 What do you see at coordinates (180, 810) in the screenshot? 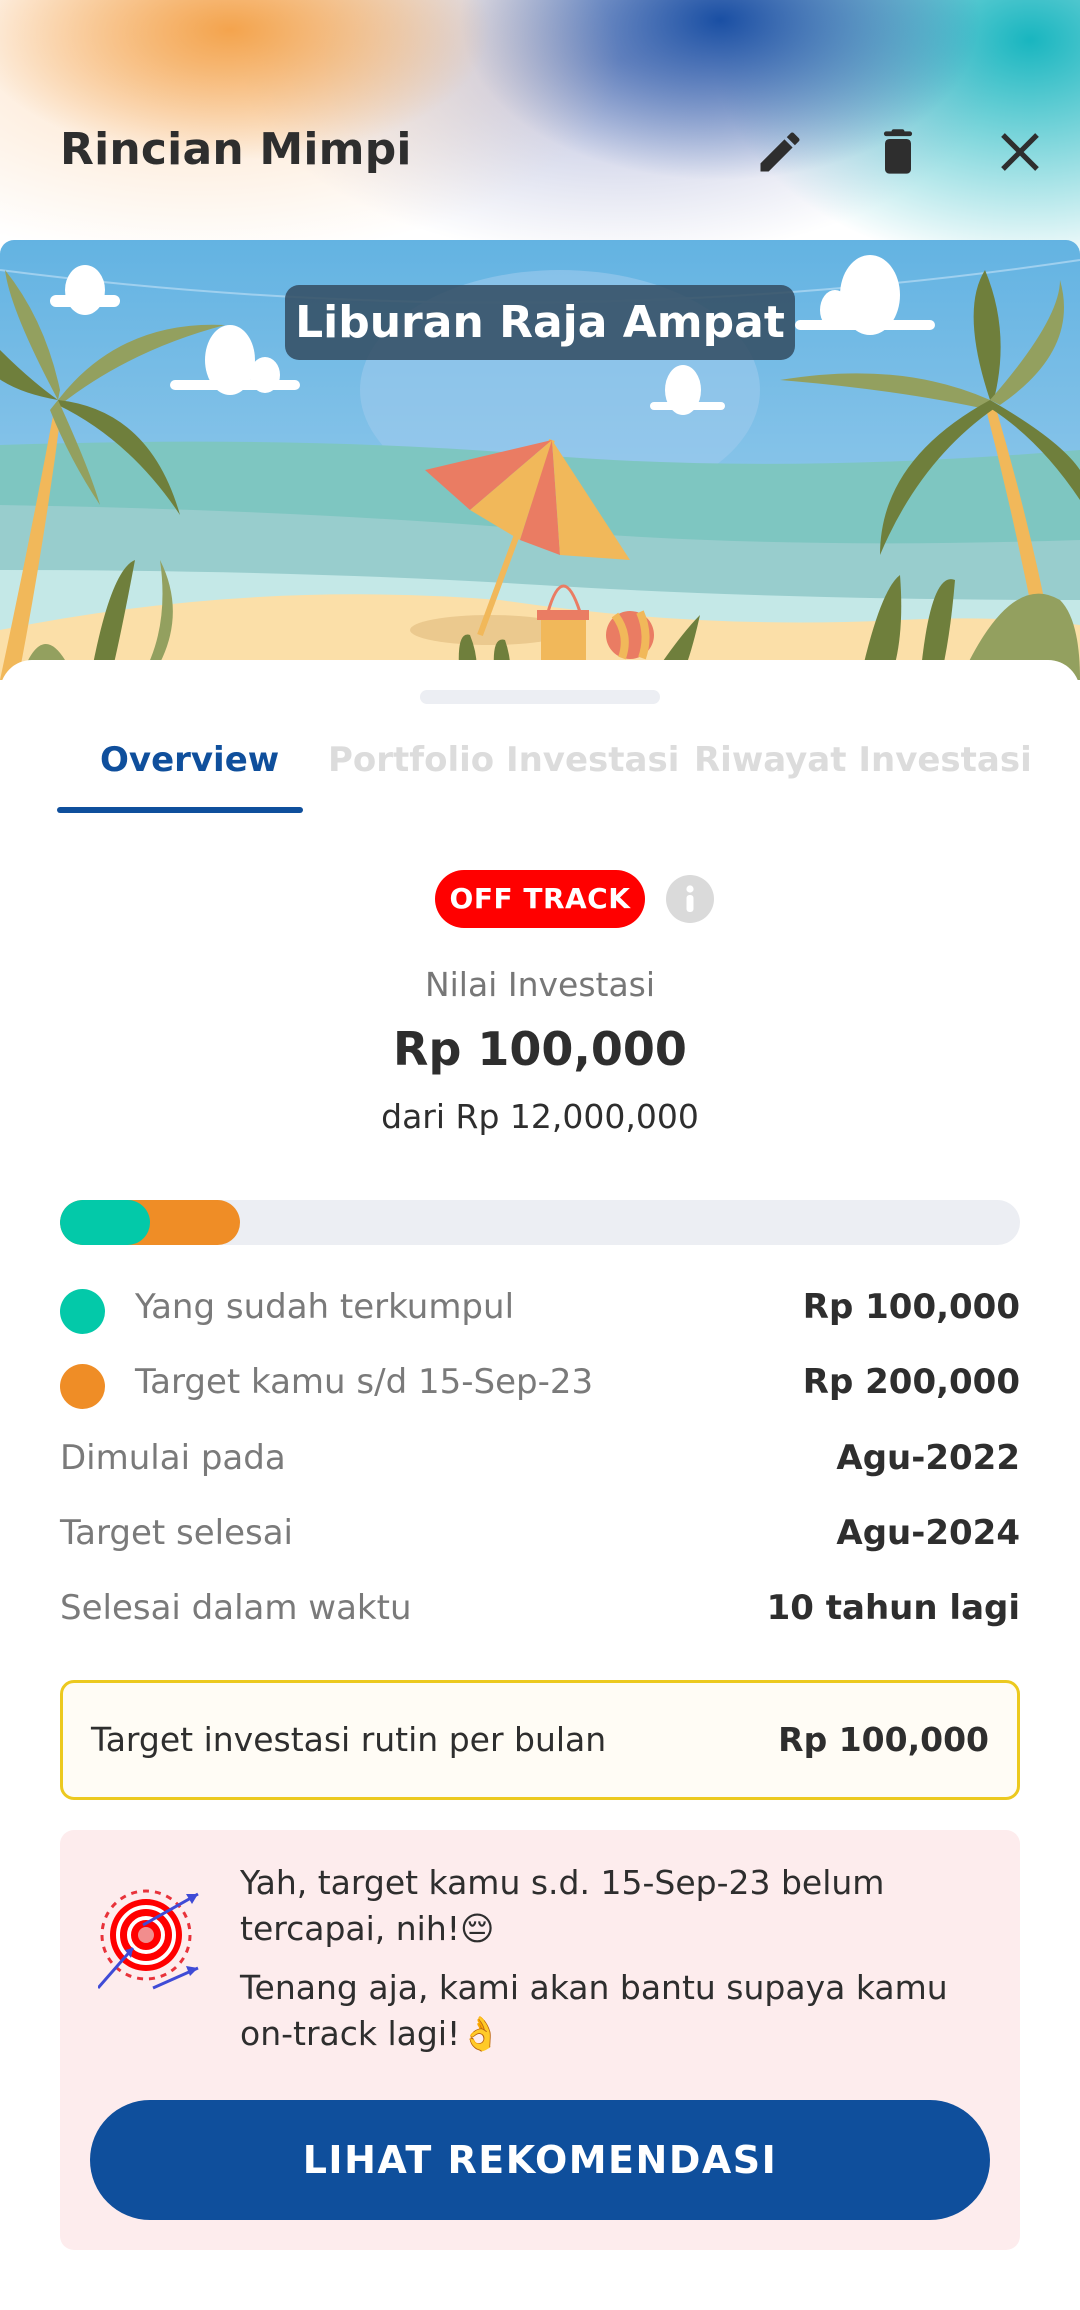
I see `active-tab-indicator` at bounding box center [180, 810].